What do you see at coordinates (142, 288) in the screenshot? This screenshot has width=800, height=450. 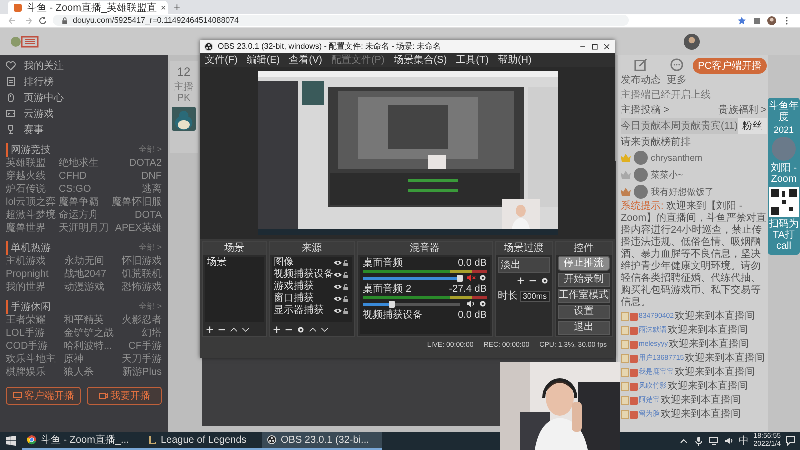 I see `category-link: 恐怖游戏` at bounding box center [142, 288].